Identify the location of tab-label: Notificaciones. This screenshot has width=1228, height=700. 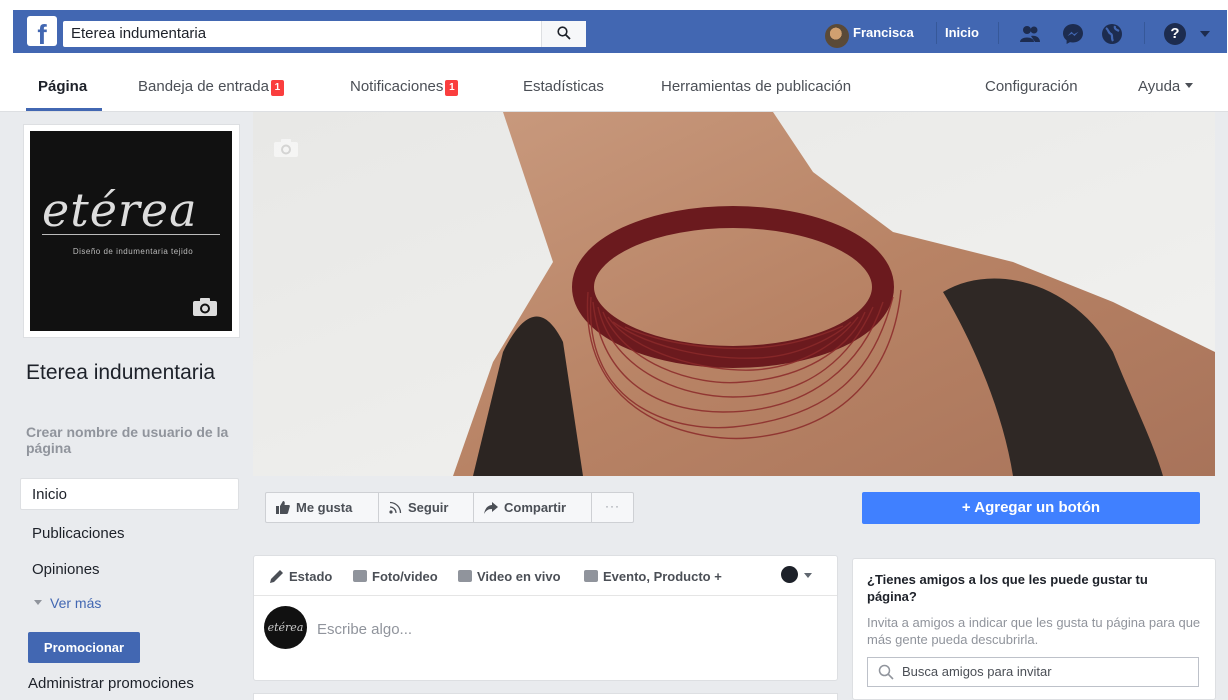
(397, 86).